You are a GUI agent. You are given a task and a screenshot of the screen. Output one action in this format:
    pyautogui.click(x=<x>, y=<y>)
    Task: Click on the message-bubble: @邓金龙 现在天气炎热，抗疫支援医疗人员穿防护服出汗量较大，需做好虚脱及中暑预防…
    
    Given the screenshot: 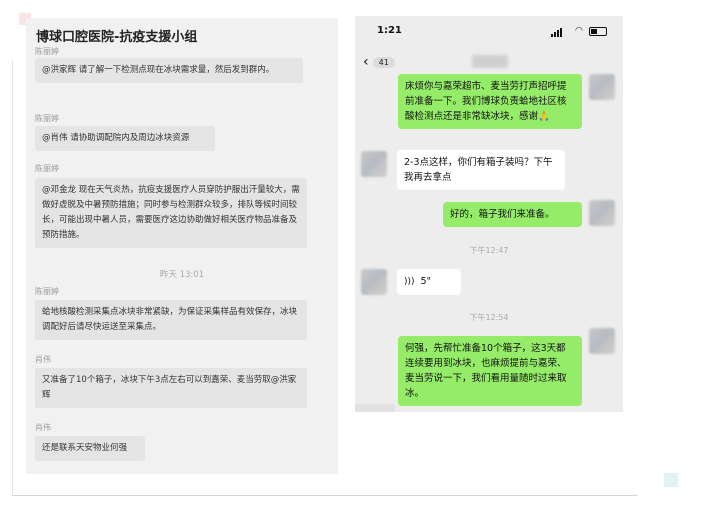 What is the action you would take?
    pyautogui.click(x=171, y=213)
    